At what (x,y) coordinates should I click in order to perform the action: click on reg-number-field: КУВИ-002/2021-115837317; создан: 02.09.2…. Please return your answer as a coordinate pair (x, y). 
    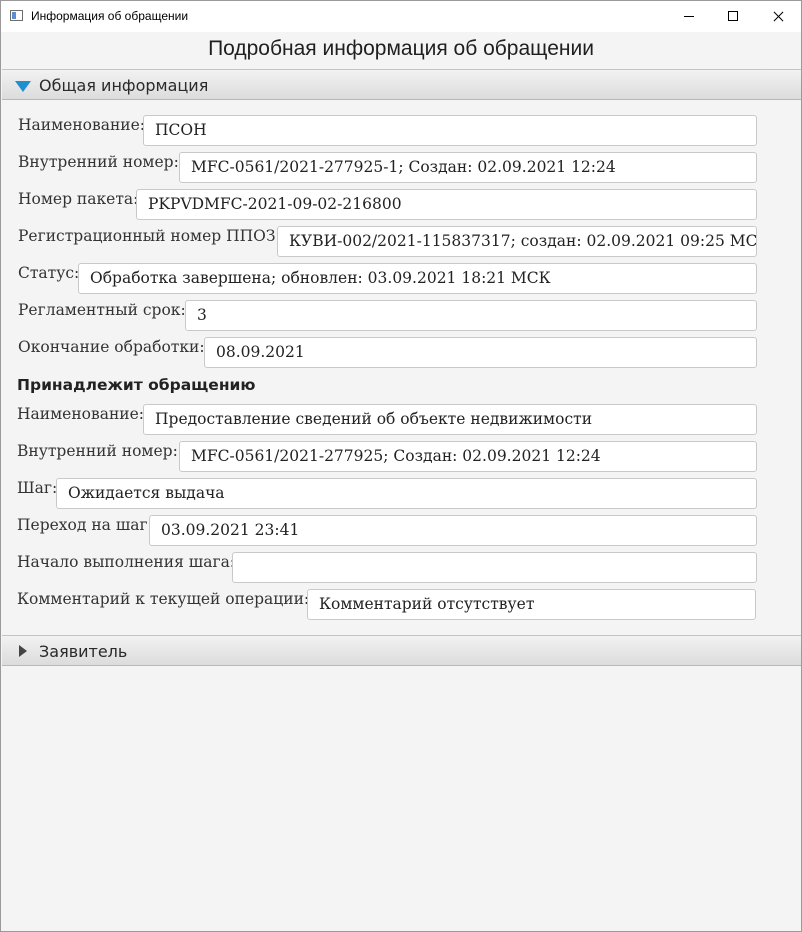
    Looking at the image, I should click on (517, 241).